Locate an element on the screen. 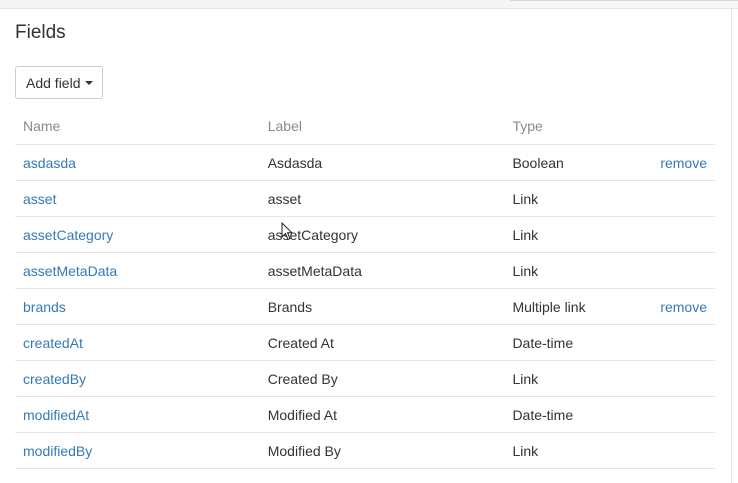  table-row: brands Brands Multiple link remove is located at coordinates (365, 306).